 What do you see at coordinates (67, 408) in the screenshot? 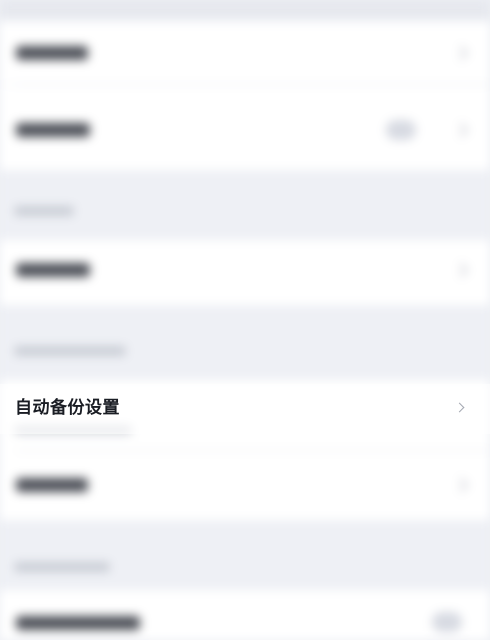
I see `auto-backup-settings-label: 自动备份设置` at bounding box center [67, 408].